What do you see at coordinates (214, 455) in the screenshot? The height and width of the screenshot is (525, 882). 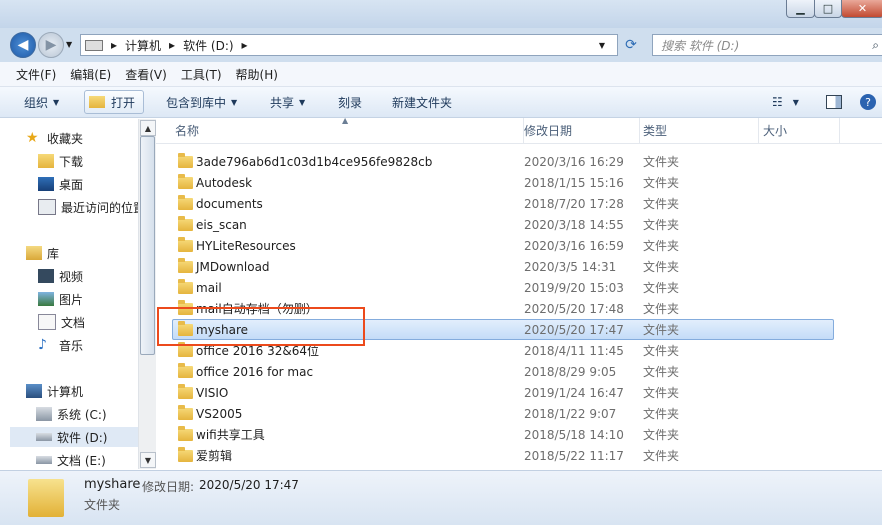 I see `file-name: 爱剪辑` at bounding box center [214, 455].